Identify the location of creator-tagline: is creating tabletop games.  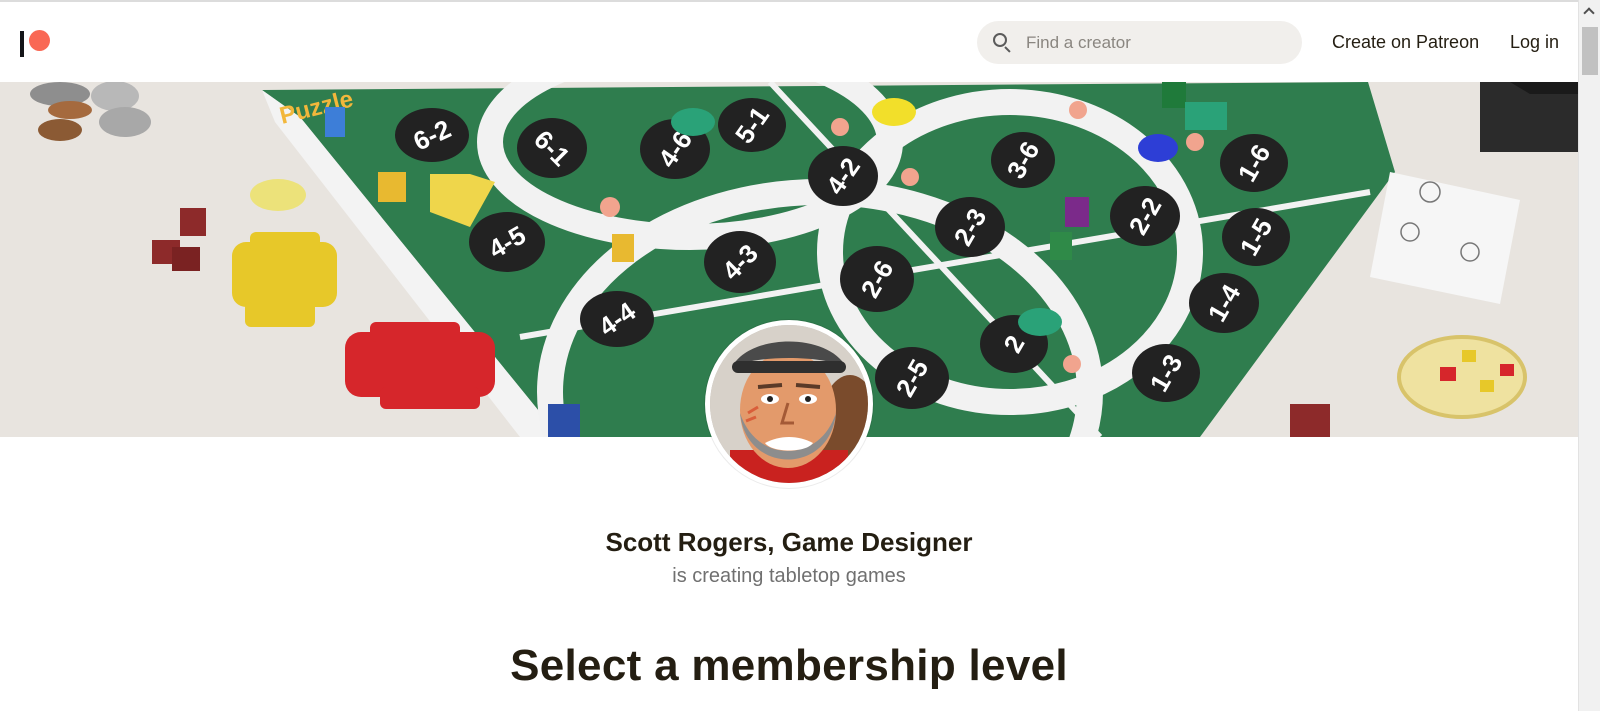
(789, 576).